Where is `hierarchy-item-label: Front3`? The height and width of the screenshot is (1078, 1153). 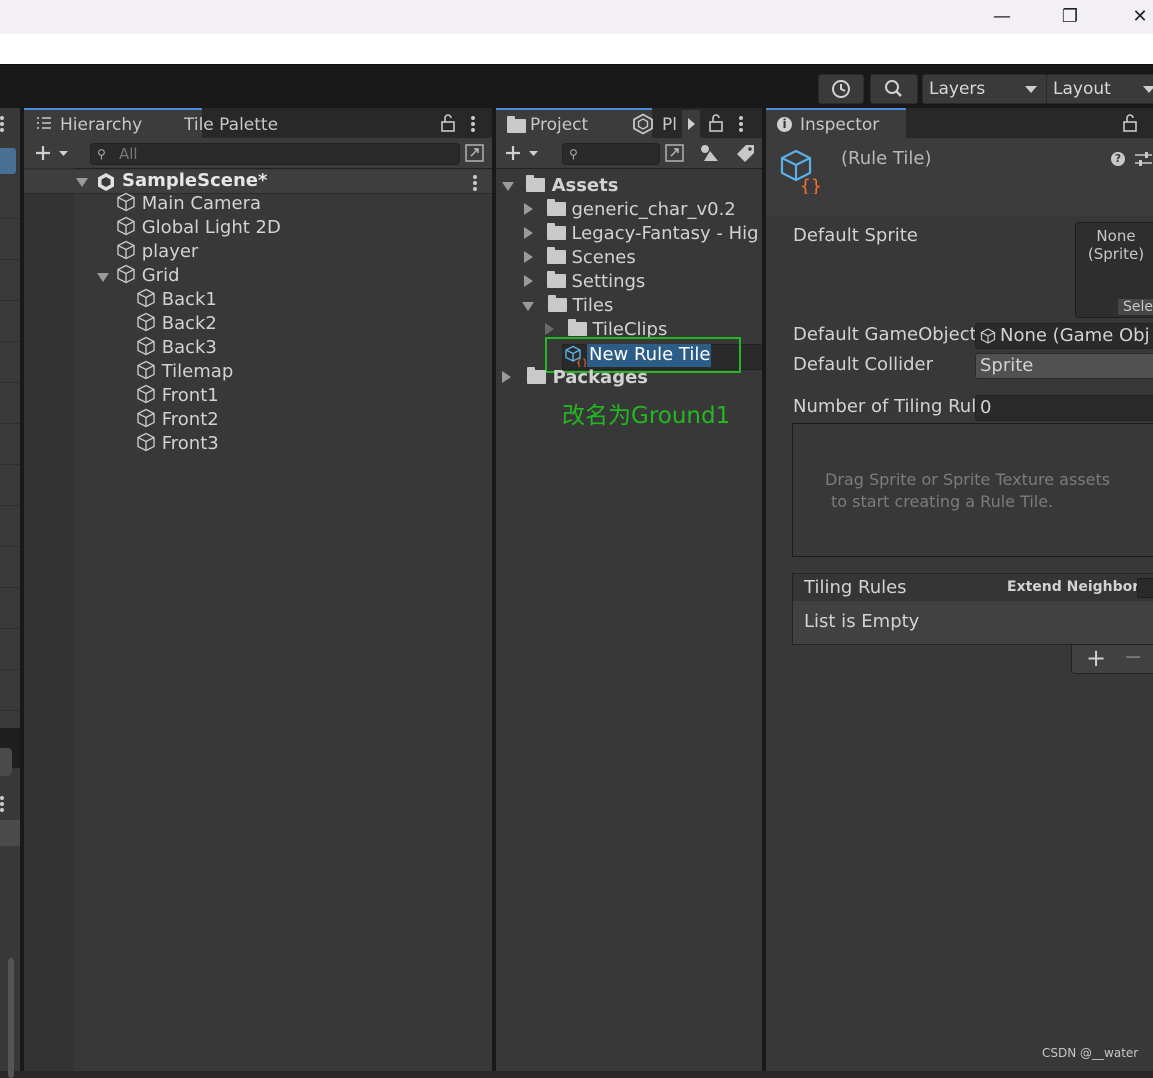
hierarchy-item-label: Front3 is located at coordinates (190, 443).